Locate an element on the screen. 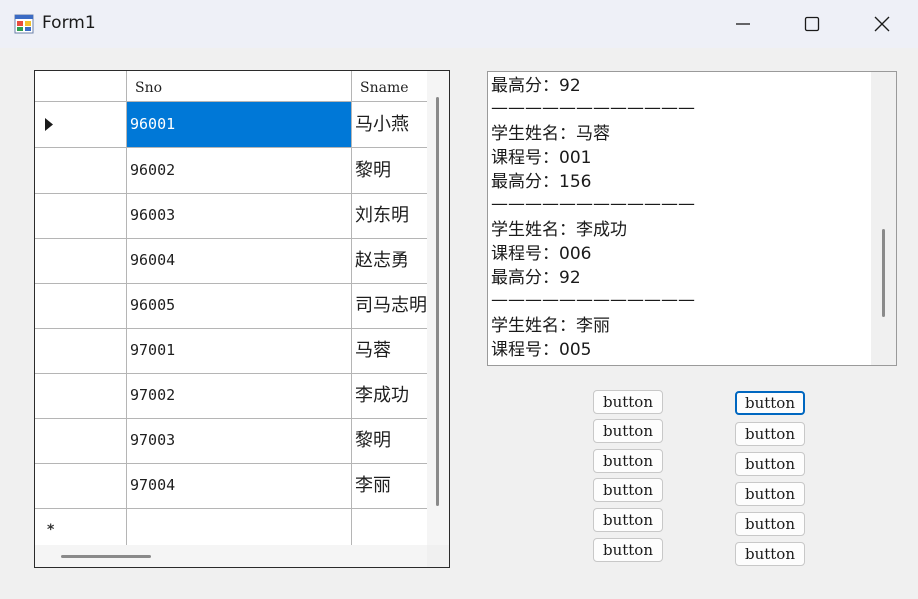  button-right-2: button is located at coordinates (770, 434).